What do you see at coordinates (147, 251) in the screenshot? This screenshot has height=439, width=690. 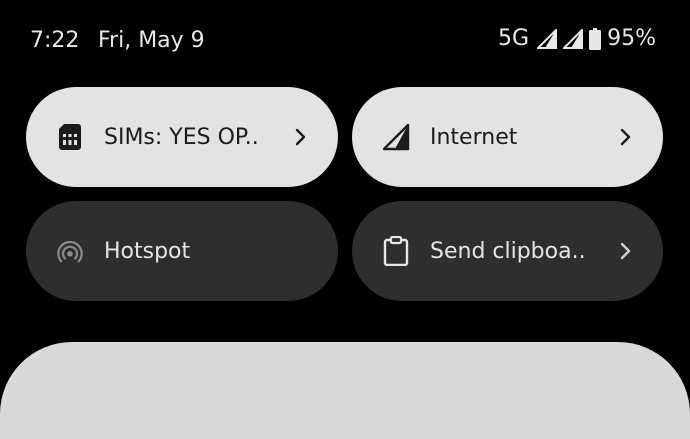 I see `tile-hotspot-label: Hotspot` at bounding box center [147, 251].